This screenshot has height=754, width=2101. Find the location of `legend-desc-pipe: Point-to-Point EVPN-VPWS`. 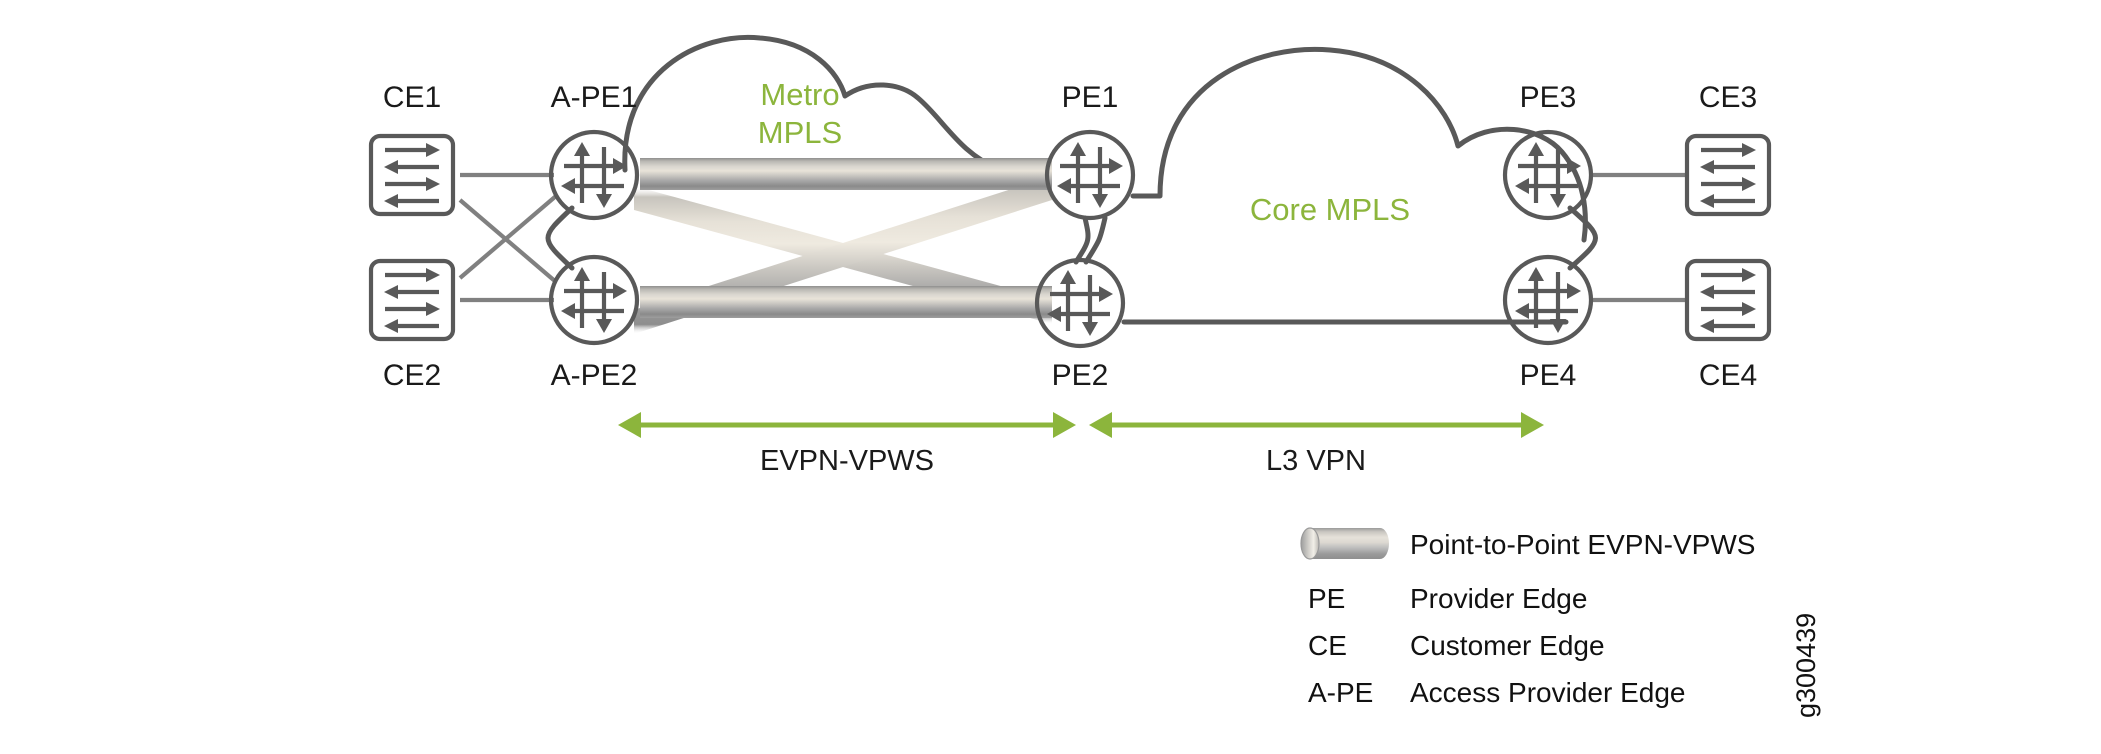

legend-desc-pipe: Point-to-Point EVPN-VPWS is located at coordinates (1582, 544).